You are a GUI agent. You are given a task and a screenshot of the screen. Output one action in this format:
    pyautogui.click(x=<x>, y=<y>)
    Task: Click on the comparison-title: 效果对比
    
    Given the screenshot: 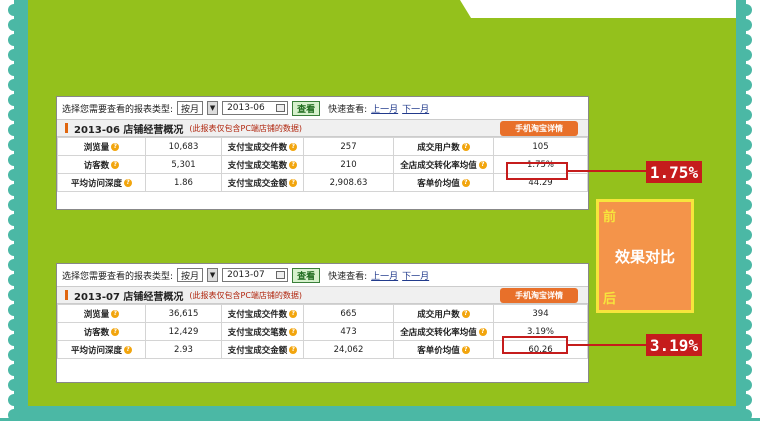 What is the action you would take?
    pyautogui.click(x=644, y=257)
    